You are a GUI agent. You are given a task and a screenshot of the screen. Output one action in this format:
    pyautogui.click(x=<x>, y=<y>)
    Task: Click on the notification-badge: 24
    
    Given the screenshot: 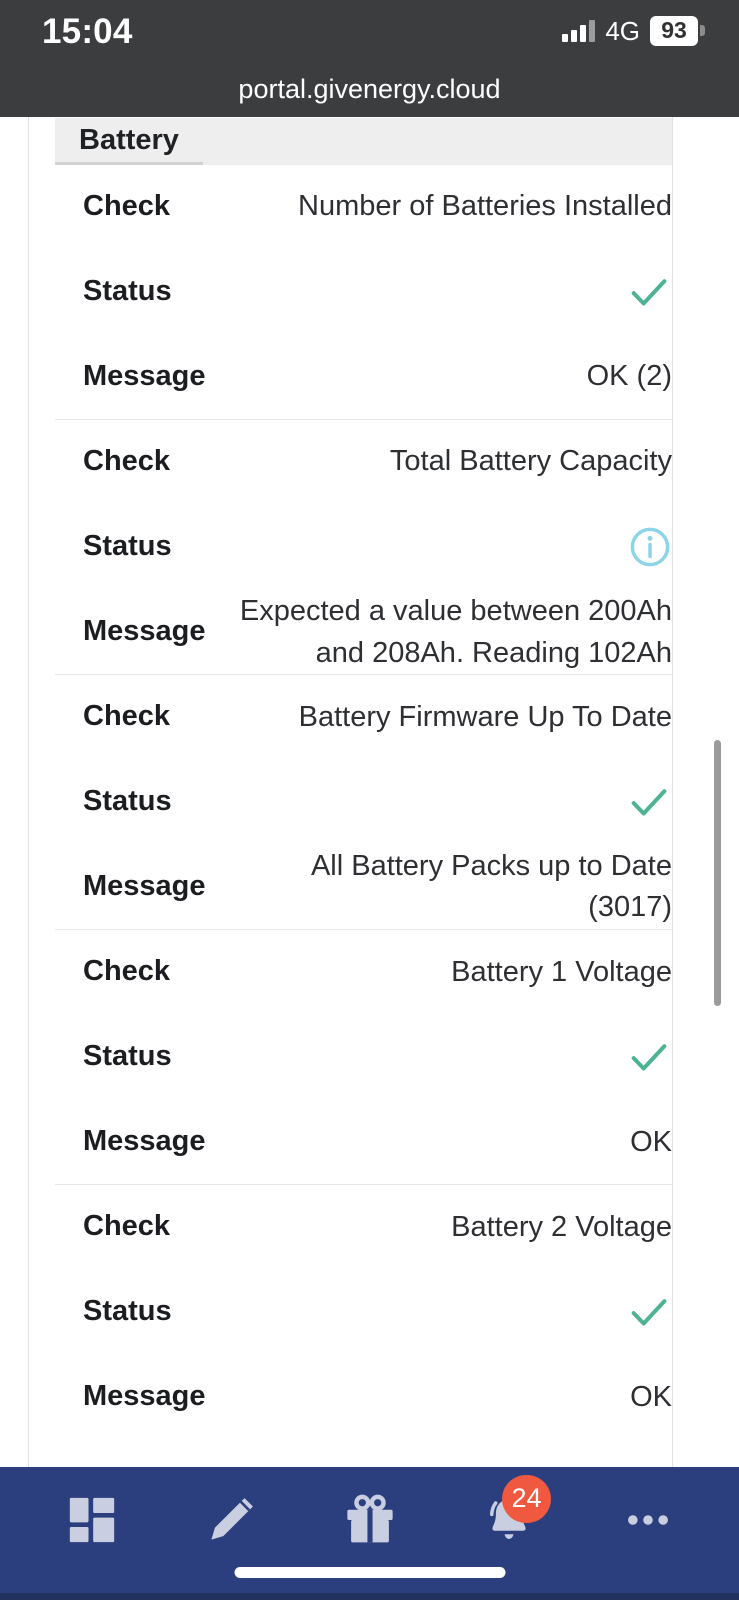 What is the action you would take?
    pyautogui.click(x=526, y=1498)
    